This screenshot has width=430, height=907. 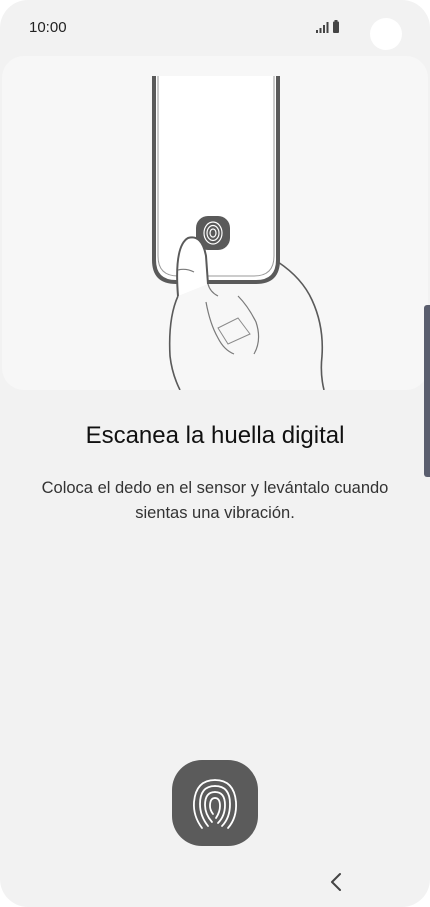 What do you see at coordinates (427, 391) in the screenshot?
I see `side-handle` at bounding box center [427, 391].